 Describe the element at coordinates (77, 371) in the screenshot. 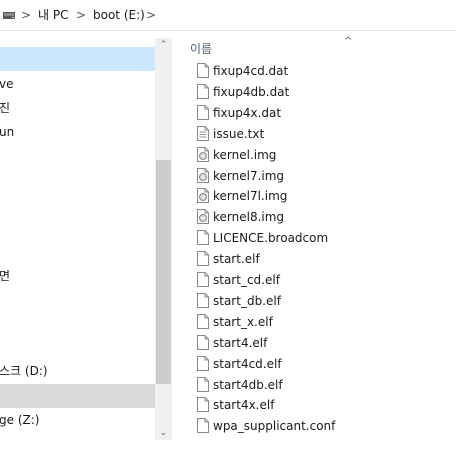

I see `nav-item-local-disk-d: 스크 (D:)` at that location.